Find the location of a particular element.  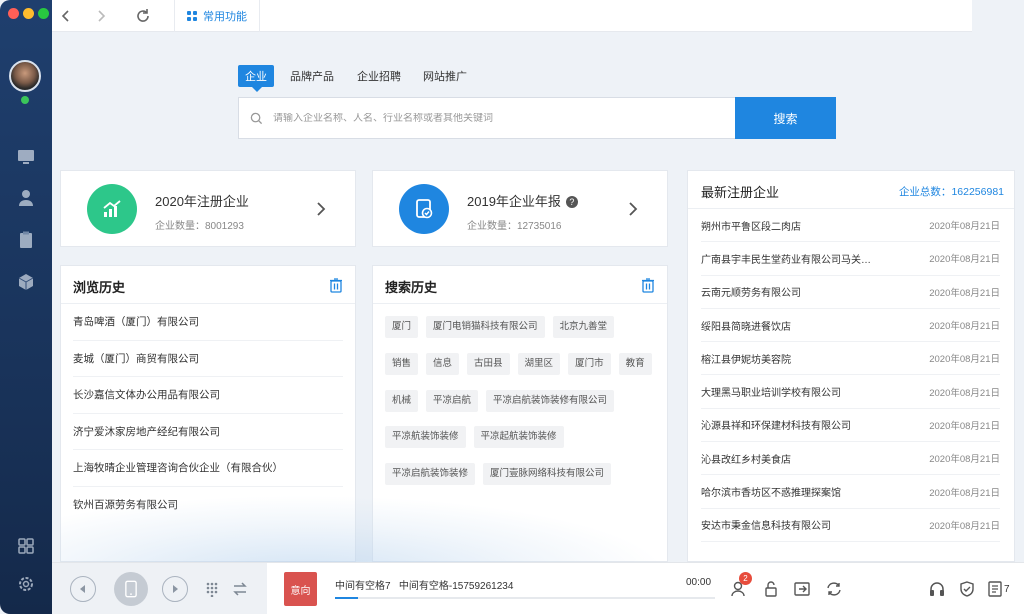

history-tag: 平凉起航装饰装修 is located at coordinates (518, 437).